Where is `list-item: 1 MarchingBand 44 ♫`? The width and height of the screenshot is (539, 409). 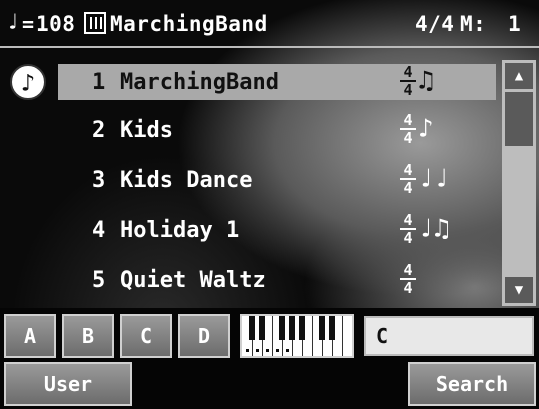 list-item: 1 MarchingBand 44 ♫ is located at coordinates (277, 82).